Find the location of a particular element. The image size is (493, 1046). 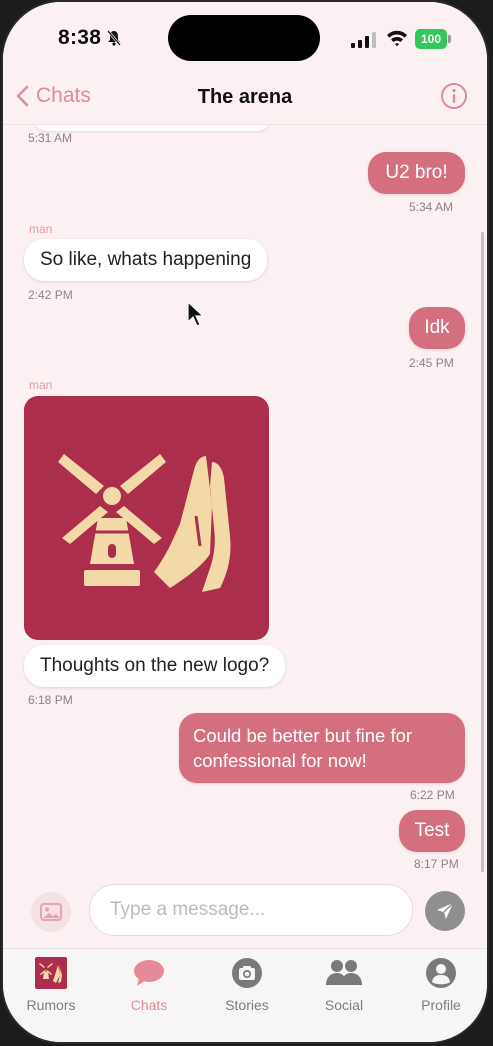

tab-bar: Rumors Chats Stories Social Profile is located at coordinates (245, 995).